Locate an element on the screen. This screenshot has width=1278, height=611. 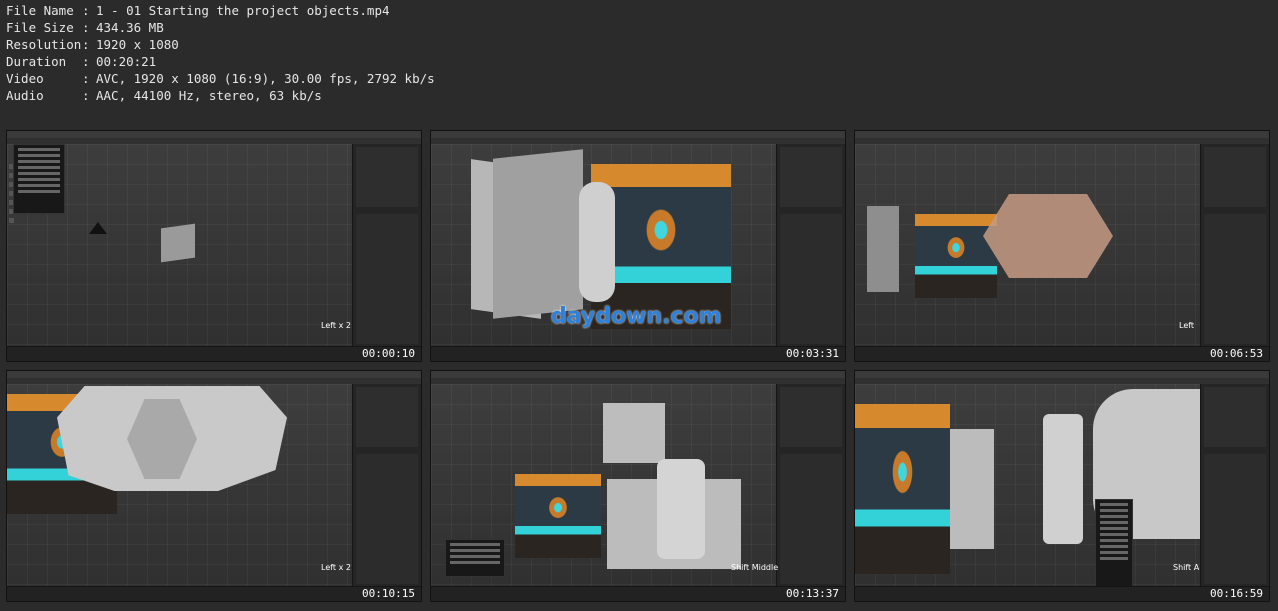
meta-key: Resolution is located at coordinates (44, 44).